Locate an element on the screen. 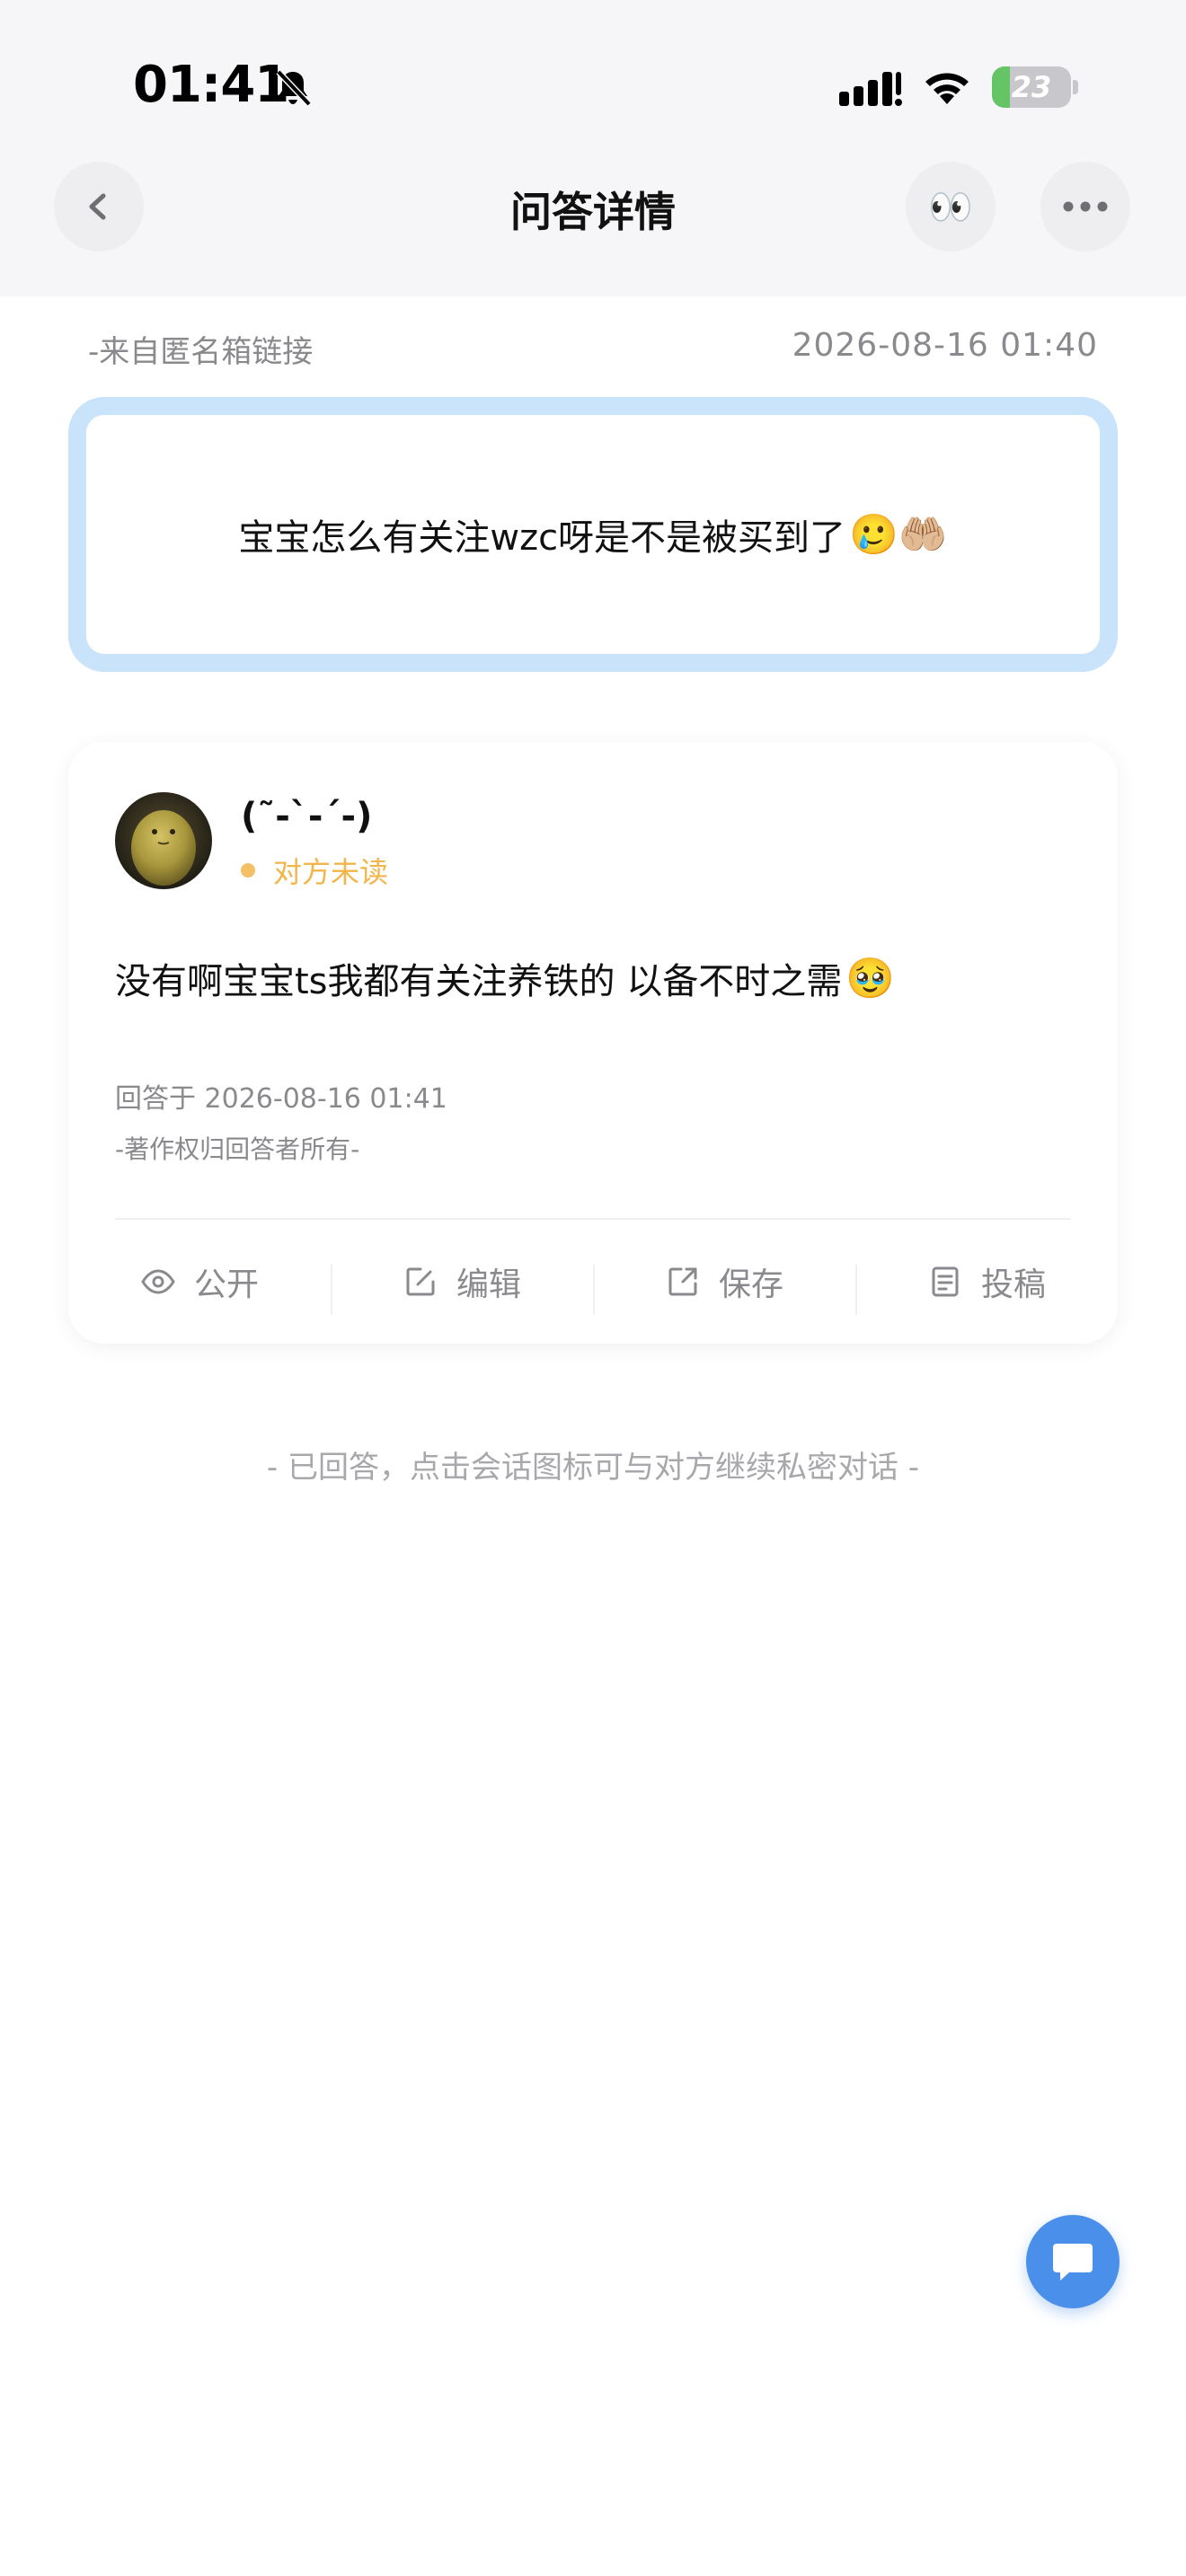 This screenshot has height=2576, width=1186. eyes-button: 👀 is located at coordinates (951, 206).